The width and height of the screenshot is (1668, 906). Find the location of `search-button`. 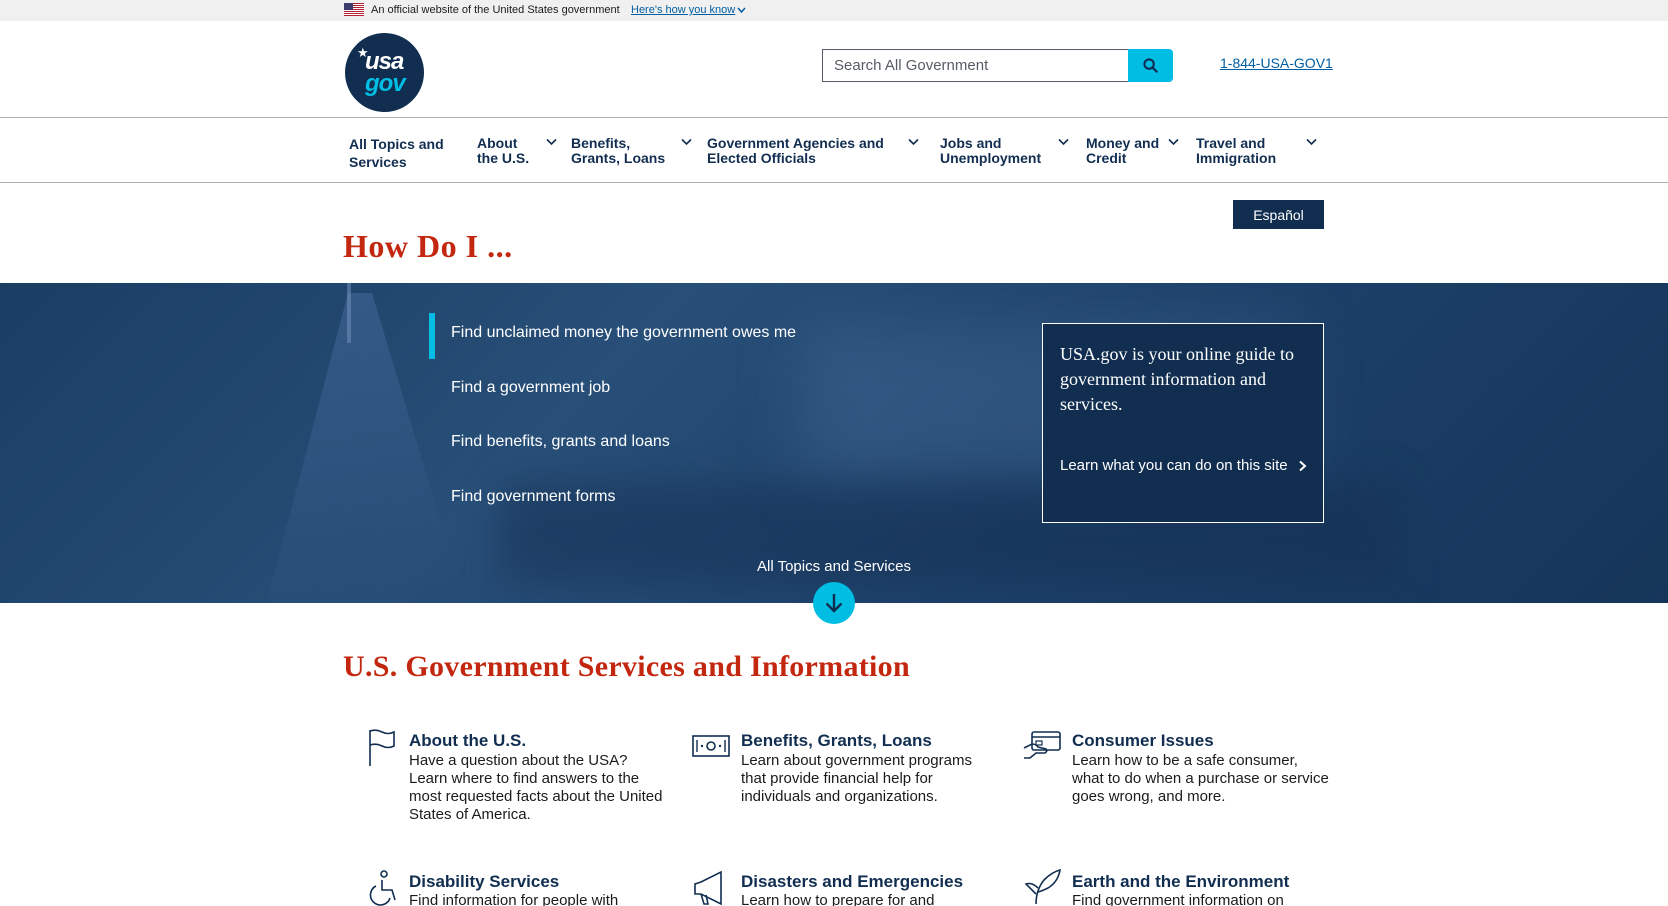

search-button is located at coordinates (1150, 65).